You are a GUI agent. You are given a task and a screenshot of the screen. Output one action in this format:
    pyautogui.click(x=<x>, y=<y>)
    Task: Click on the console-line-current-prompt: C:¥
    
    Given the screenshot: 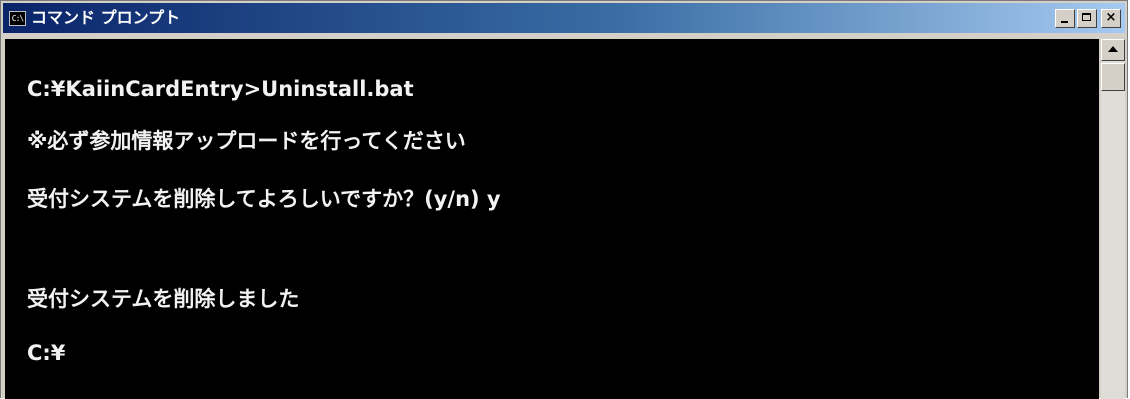 What is the action you would take?
    pyautogui.click(x=46, y=353)
    